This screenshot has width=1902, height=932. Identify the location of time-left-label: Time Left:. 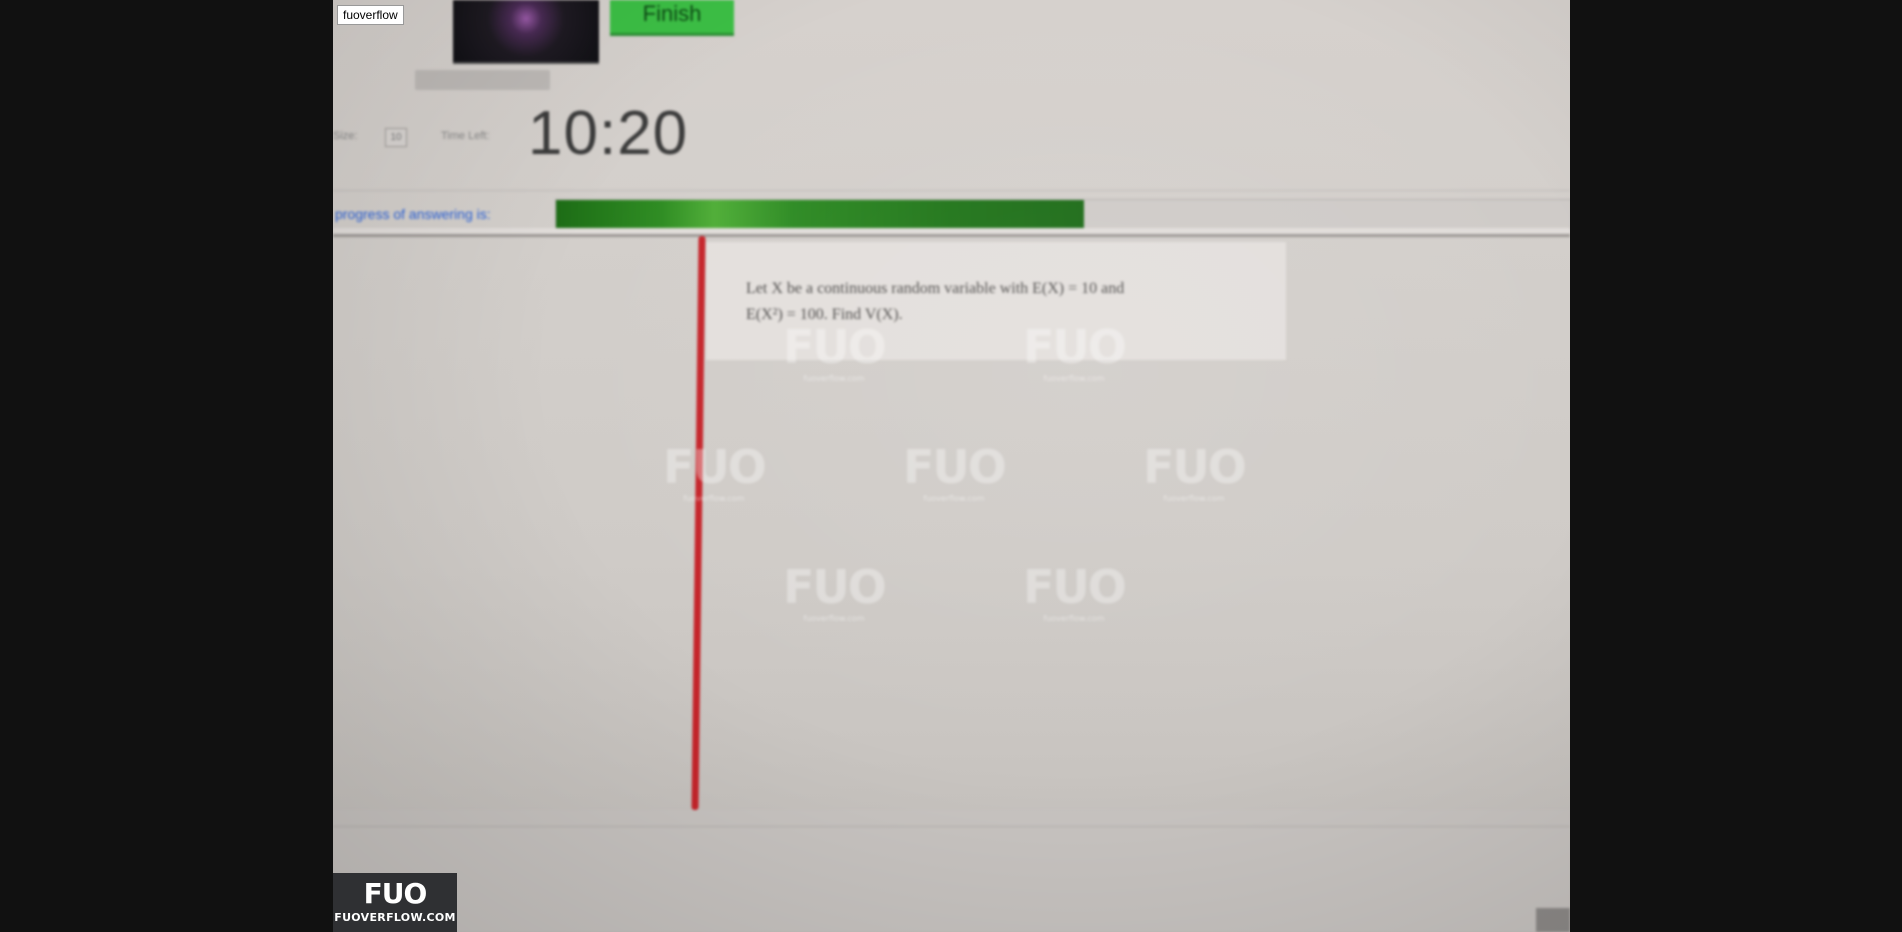
(465, 136).